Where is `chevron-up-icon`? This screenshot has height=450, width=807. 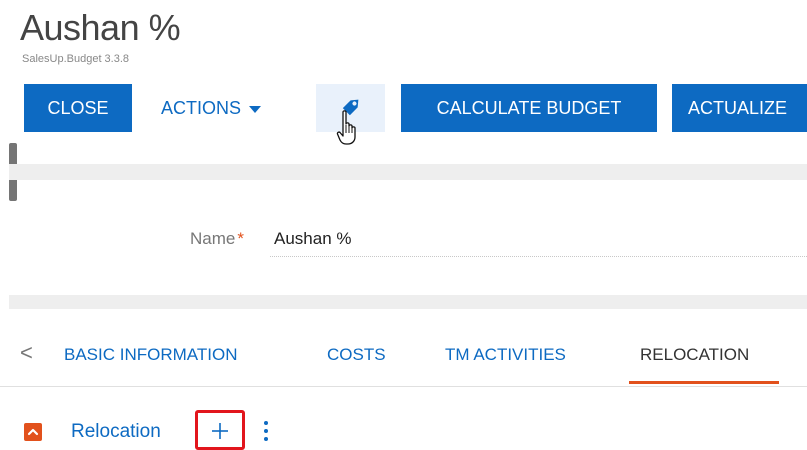 chevron-up-icon is located at coordinates (33, 432).